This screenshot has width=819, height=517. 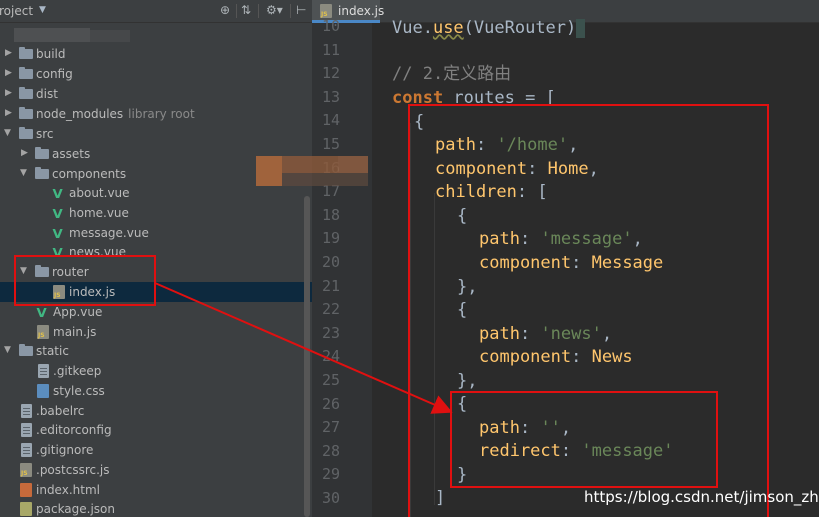 I want to click on line-number: 27, so click(x=330, y=427).